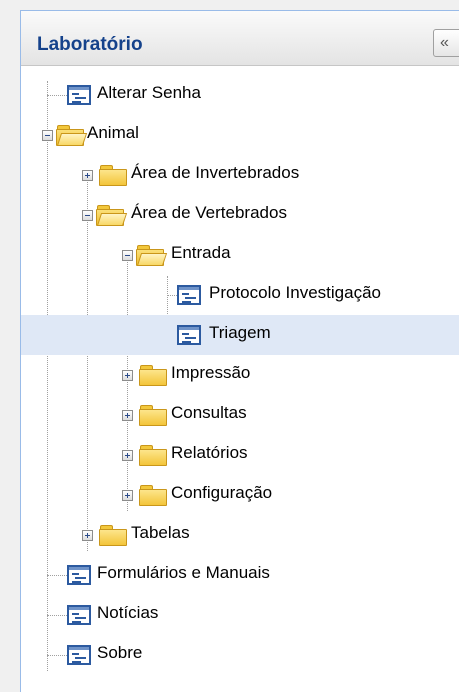 This screenshot has width=459, height=692. I want to click on tree-item-label: Animal, so click(113, 132).